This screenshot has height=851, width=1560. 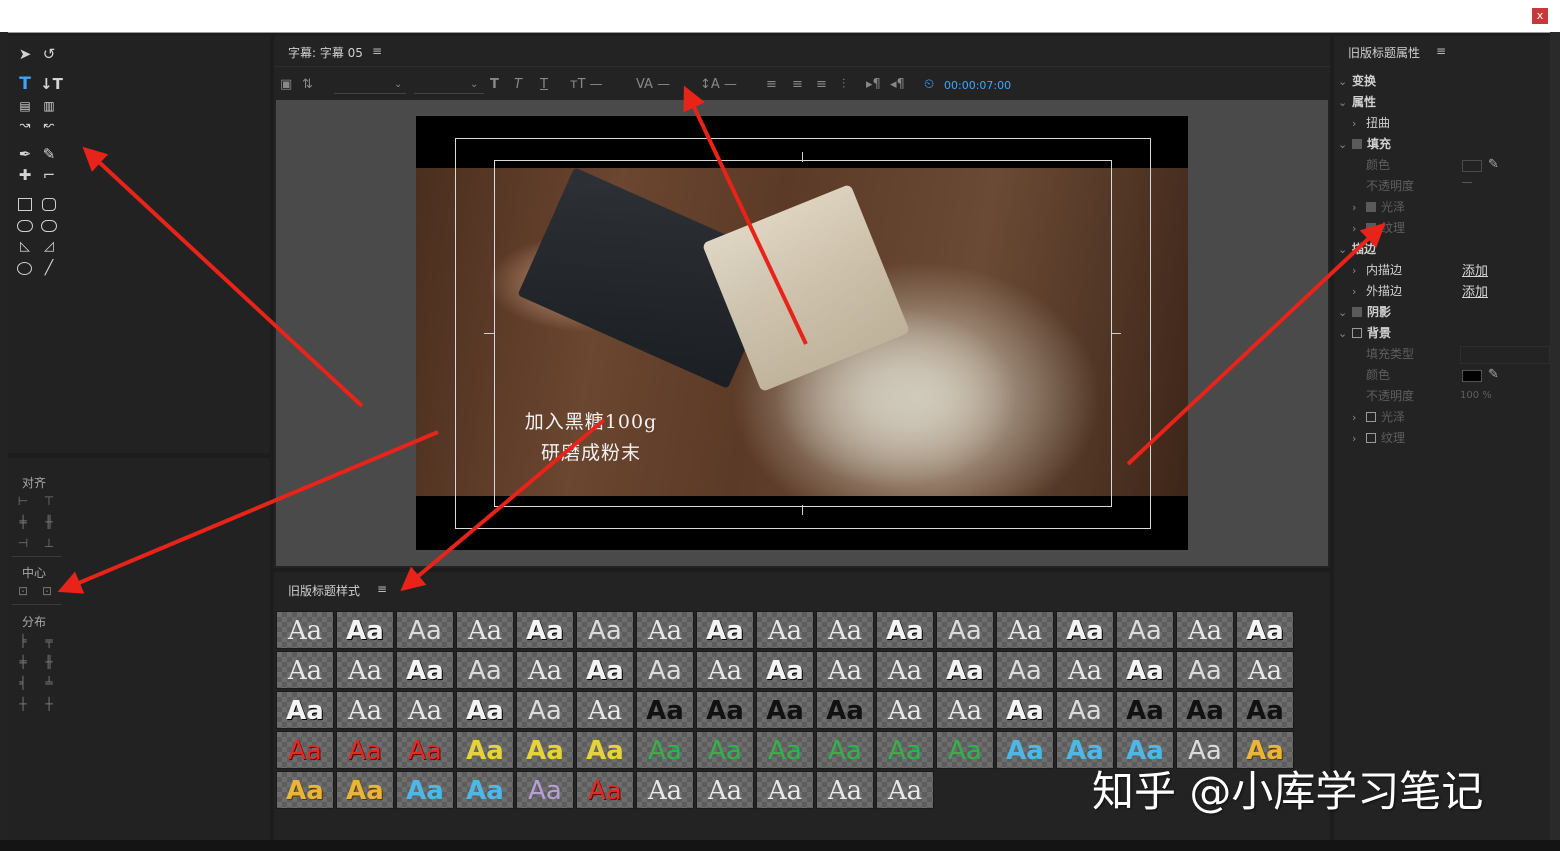 What do you see at coordinates (1371, 374) in the screenshot?
I see `property-row: 颜色` at bounding box center [1371, 374].